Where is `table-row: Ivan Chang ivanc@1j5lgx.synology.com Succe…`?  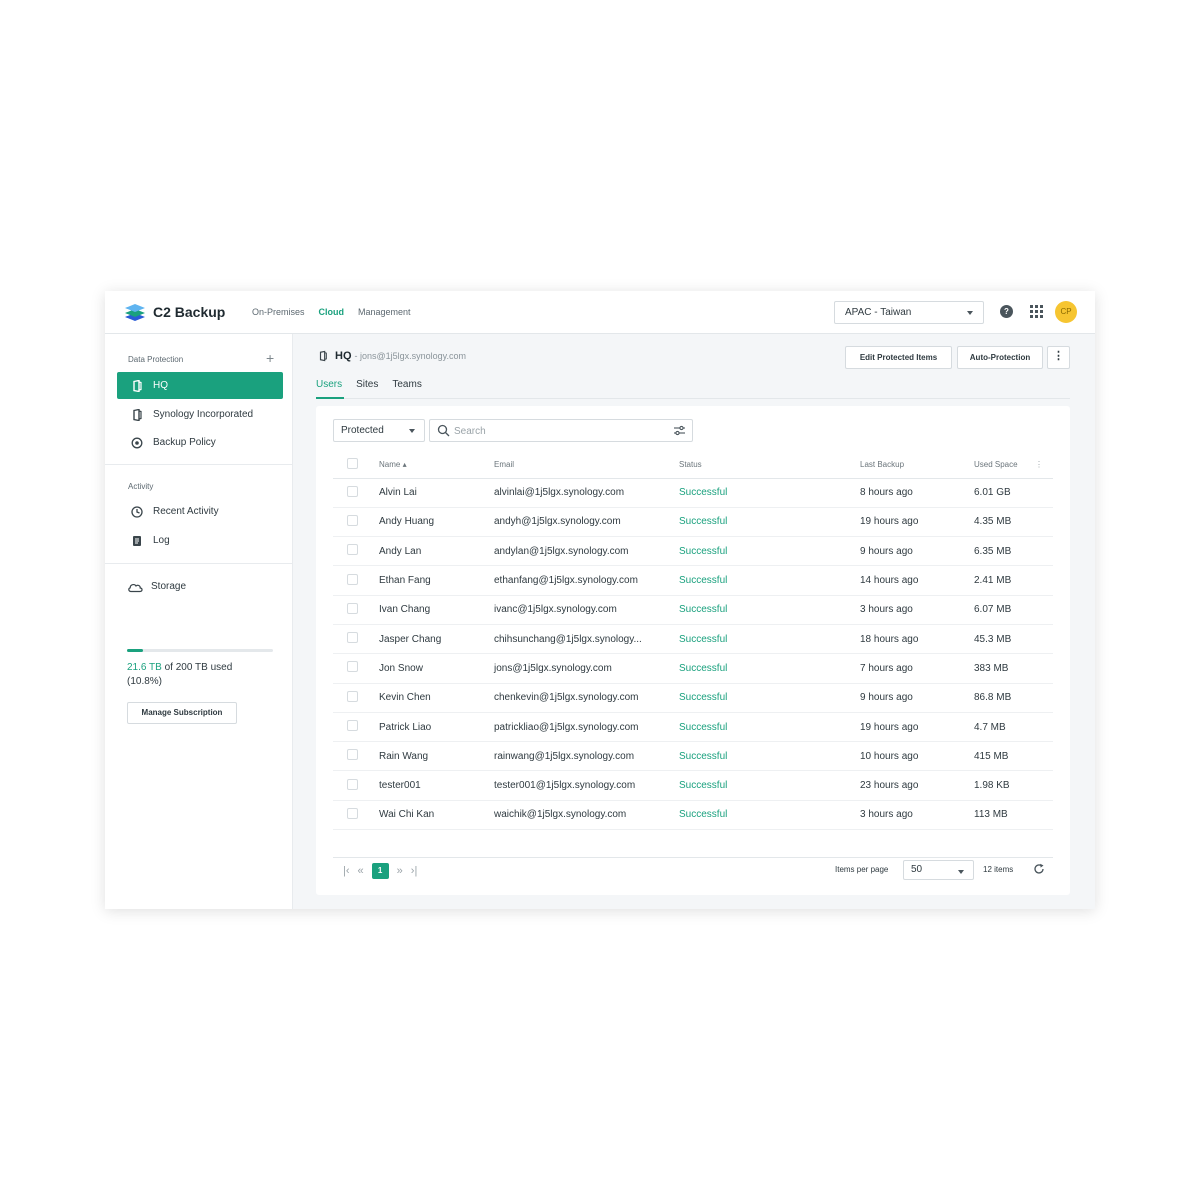
table-row: Ivan Chang ivanc@1j5lgx.synology.com Succe… is located at coordinates (693, 610).